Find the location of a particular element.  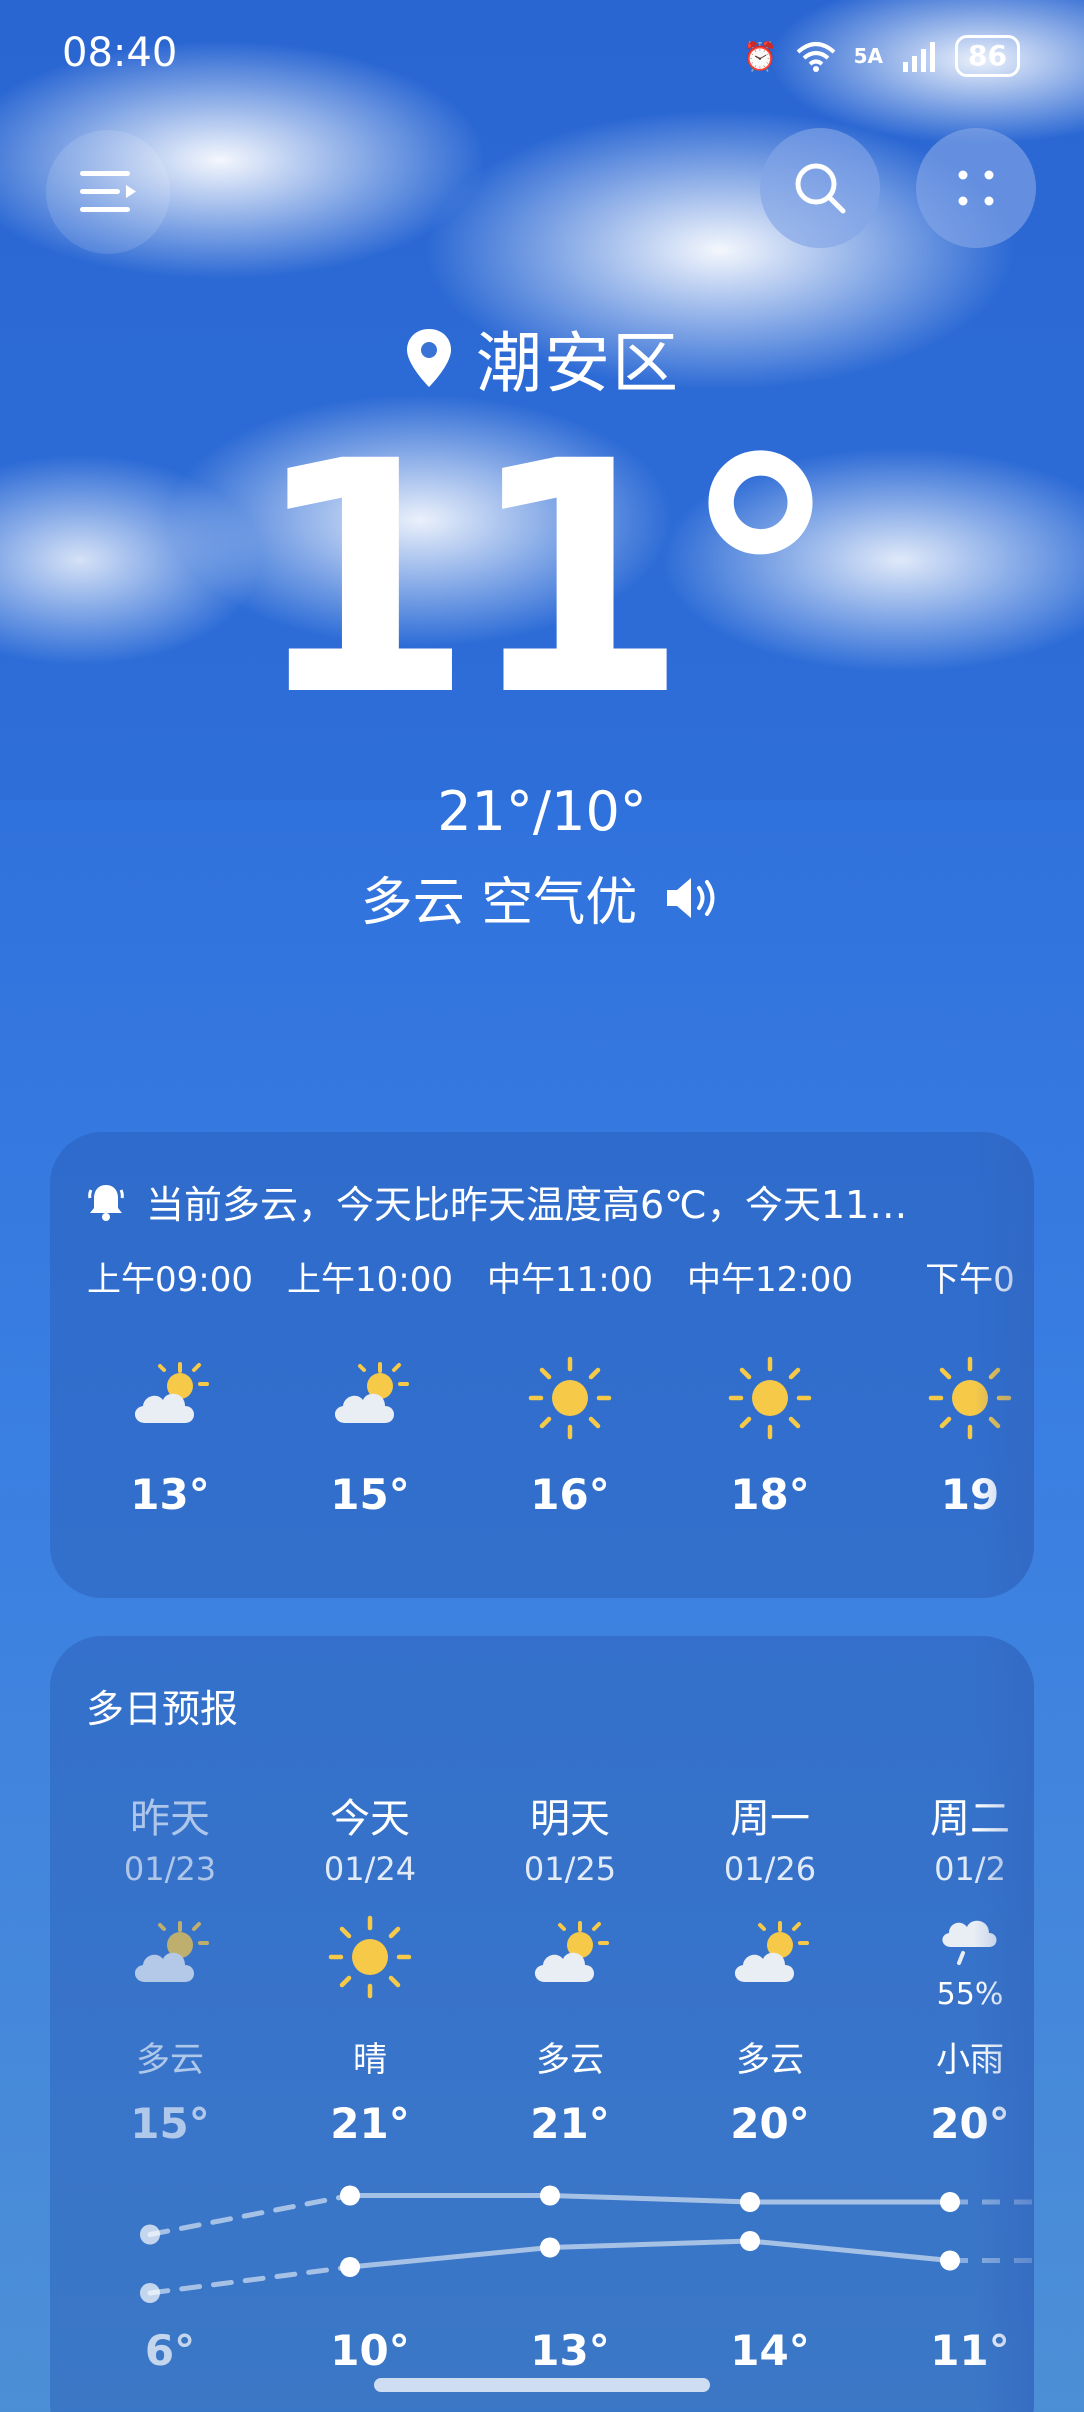

hour-item: 上午10:00 15° is located at coordinates (370, 1385).